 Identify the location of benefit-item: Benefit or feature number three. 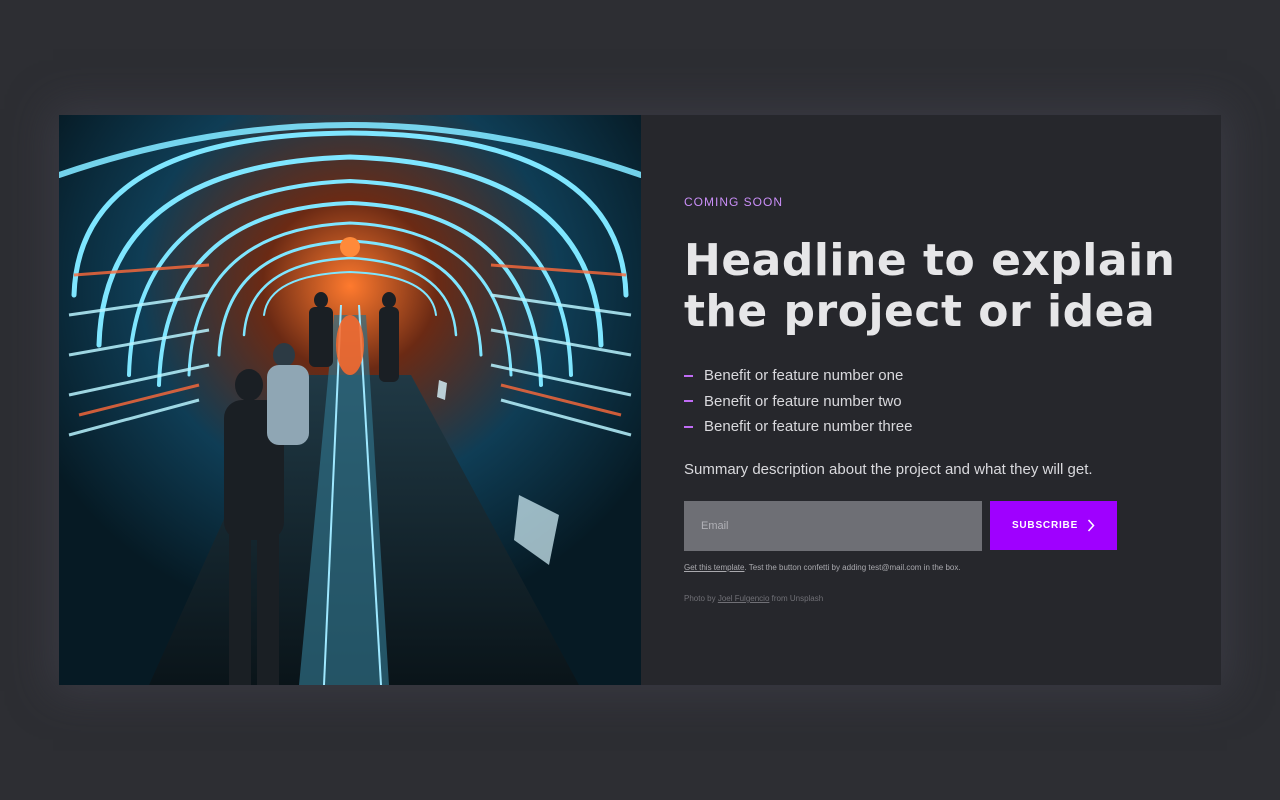
(798, 427).